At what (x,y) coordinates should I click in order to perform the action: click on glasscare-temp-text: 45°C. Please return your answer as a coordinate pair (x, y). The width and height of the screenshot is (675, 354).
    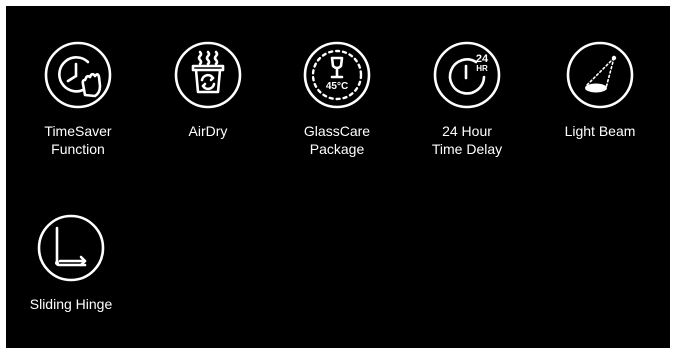
    Looking at the image, I should click on (337, 86).